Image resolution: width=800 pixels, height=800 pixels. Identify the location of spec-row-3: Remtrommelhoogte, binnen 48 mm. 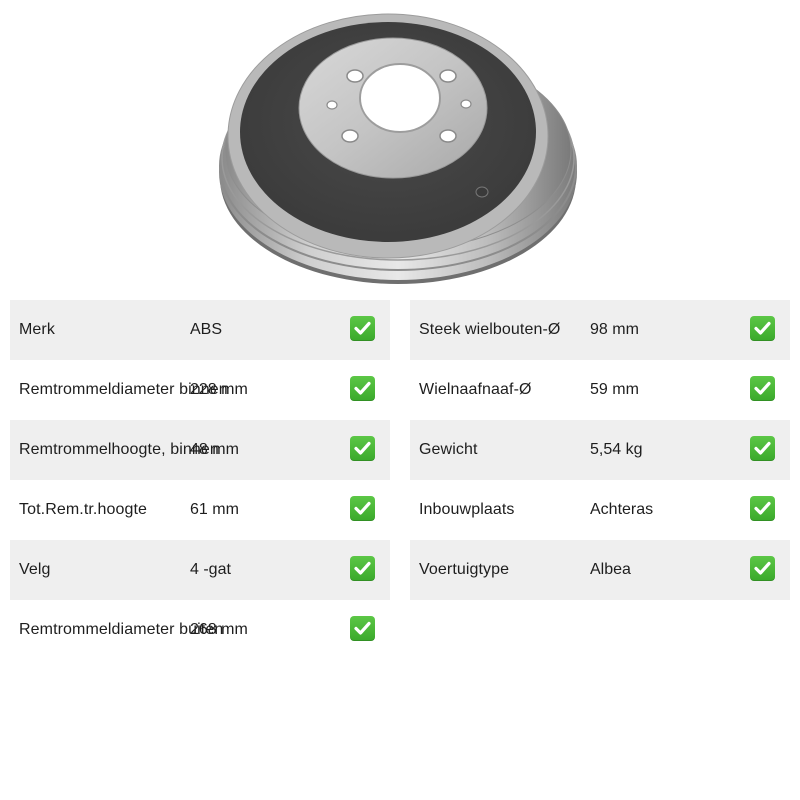
(200, 450).